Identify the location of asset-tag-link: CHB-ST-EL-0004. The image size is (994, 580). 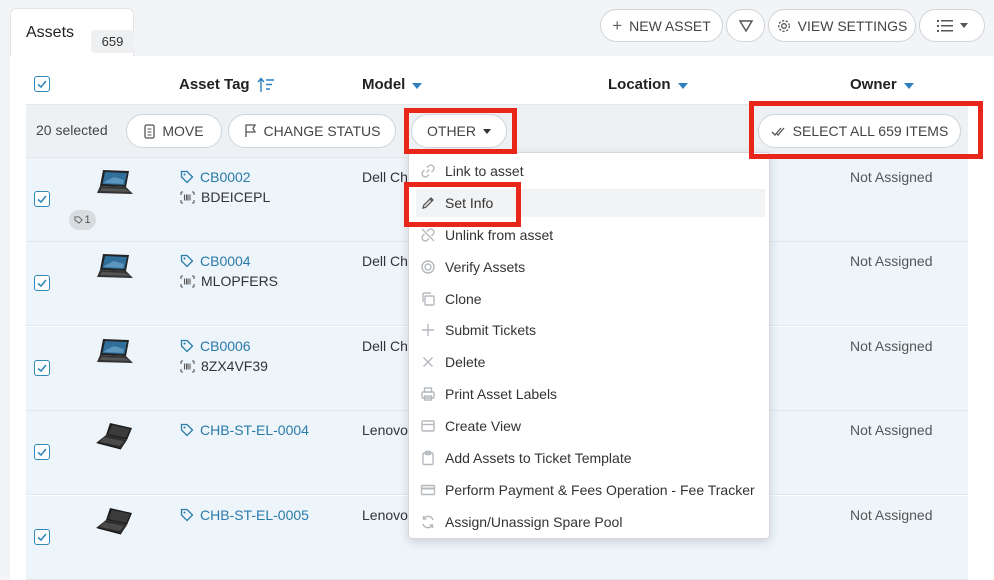
(244, 430).